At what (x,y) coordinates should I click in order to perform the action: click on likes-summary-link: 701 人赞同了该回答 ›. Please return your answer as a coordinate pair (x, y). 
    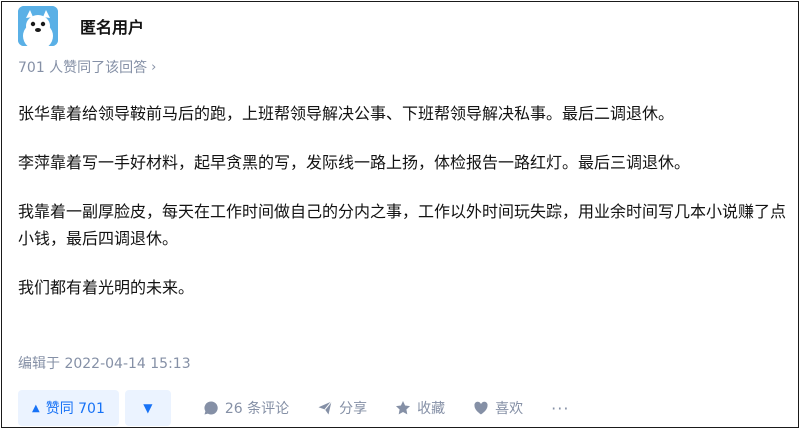
    Looking at the image, I should click on (87, 67).